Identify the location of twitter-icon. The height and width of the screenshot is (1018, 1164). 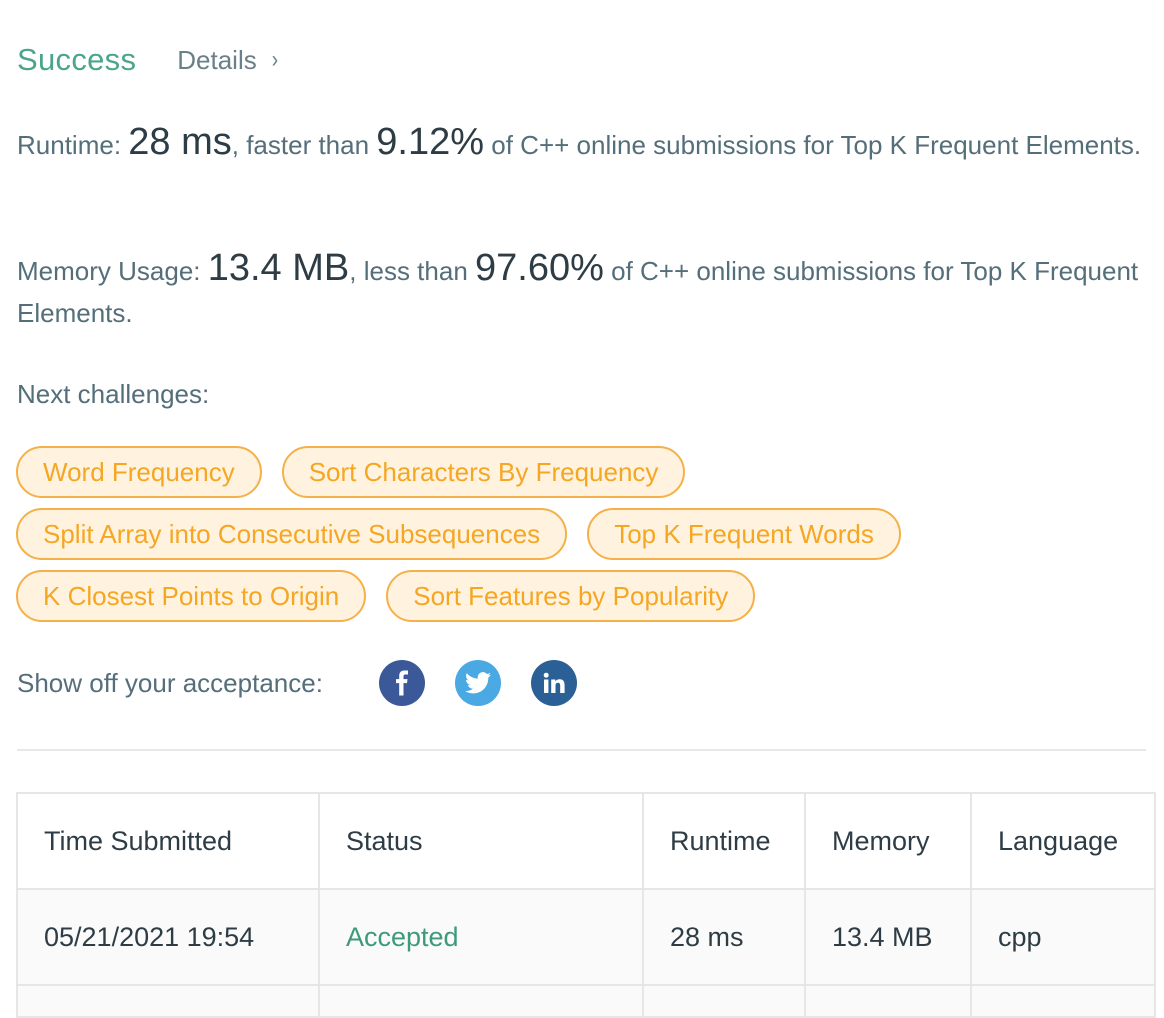
(477, 683).